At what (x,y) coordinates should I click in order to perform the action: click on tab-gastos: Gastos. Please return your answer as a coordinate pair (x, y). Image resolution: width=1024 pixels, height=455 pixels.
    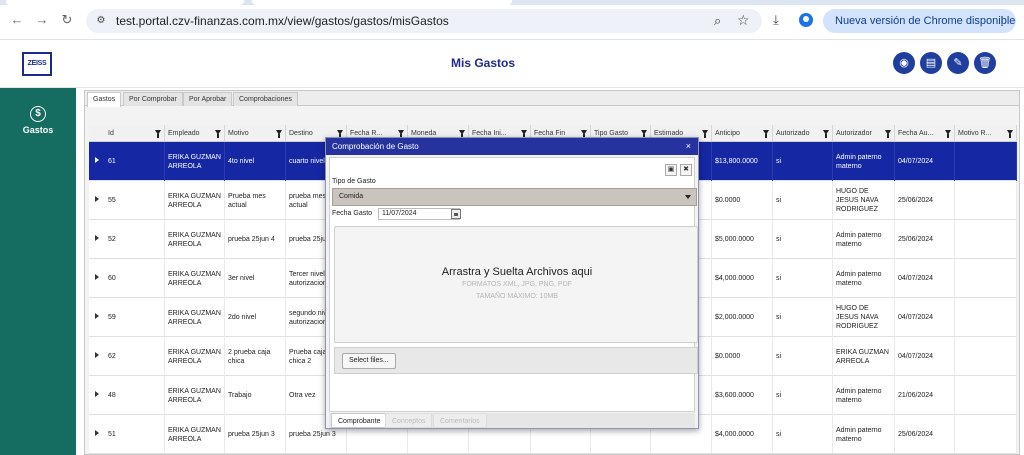
    Looking at the image, I should click on (104, 99).